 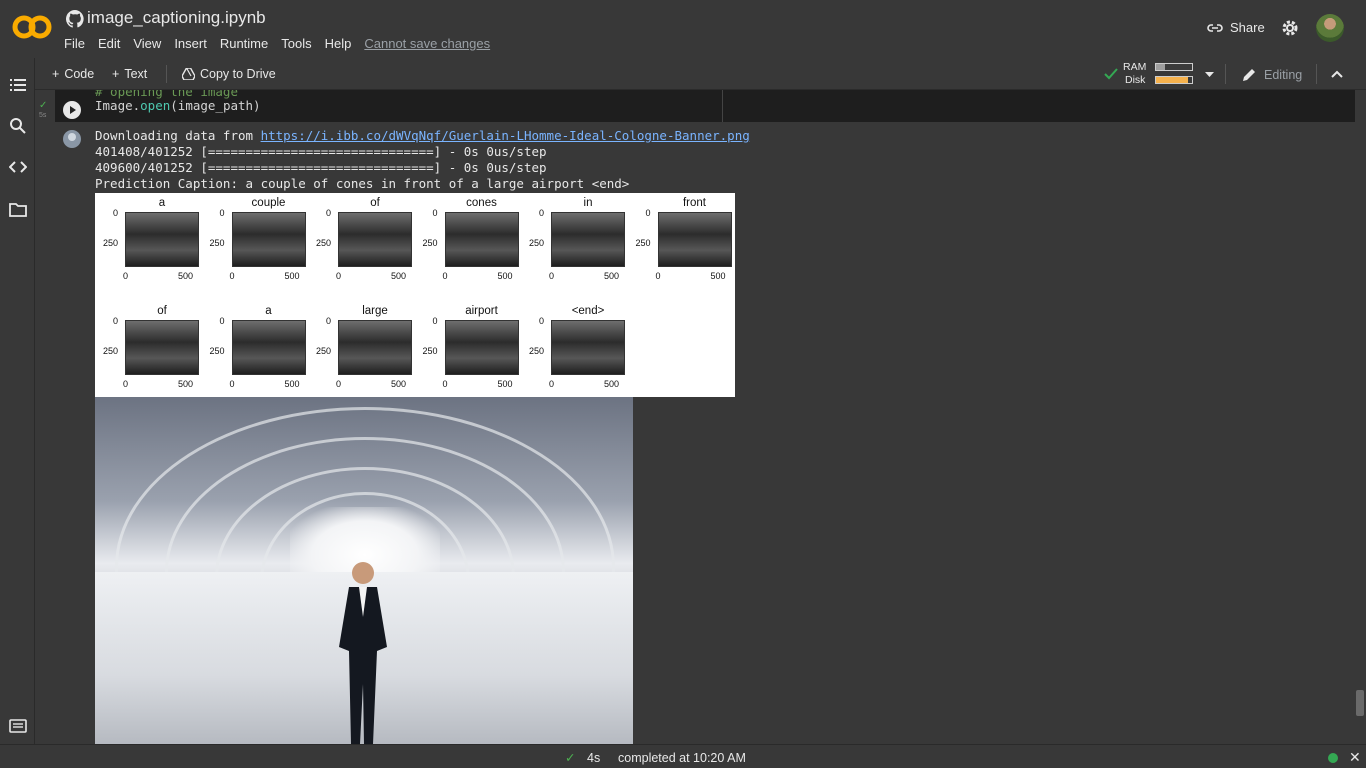 I want to click on status-bar: ✓ 4s completed at 10:20 AM ✕, so click(x=683, y=756).